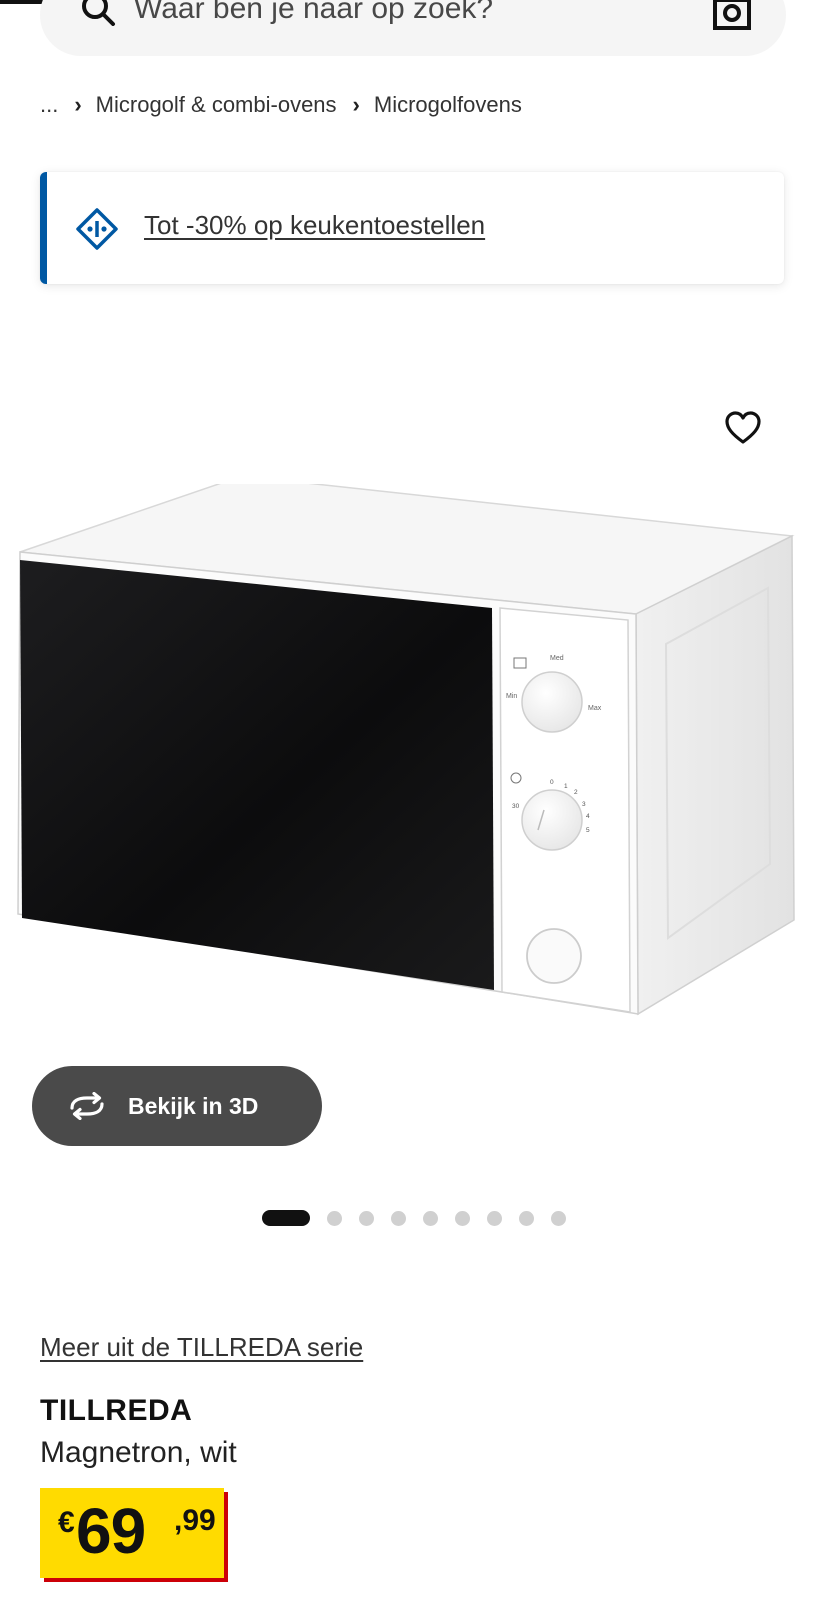 This screenshot has width=824, height=1600. Describe the element at coordinates (286, 1218) in the screenshot. I see `gallery-dot-active` at that location.